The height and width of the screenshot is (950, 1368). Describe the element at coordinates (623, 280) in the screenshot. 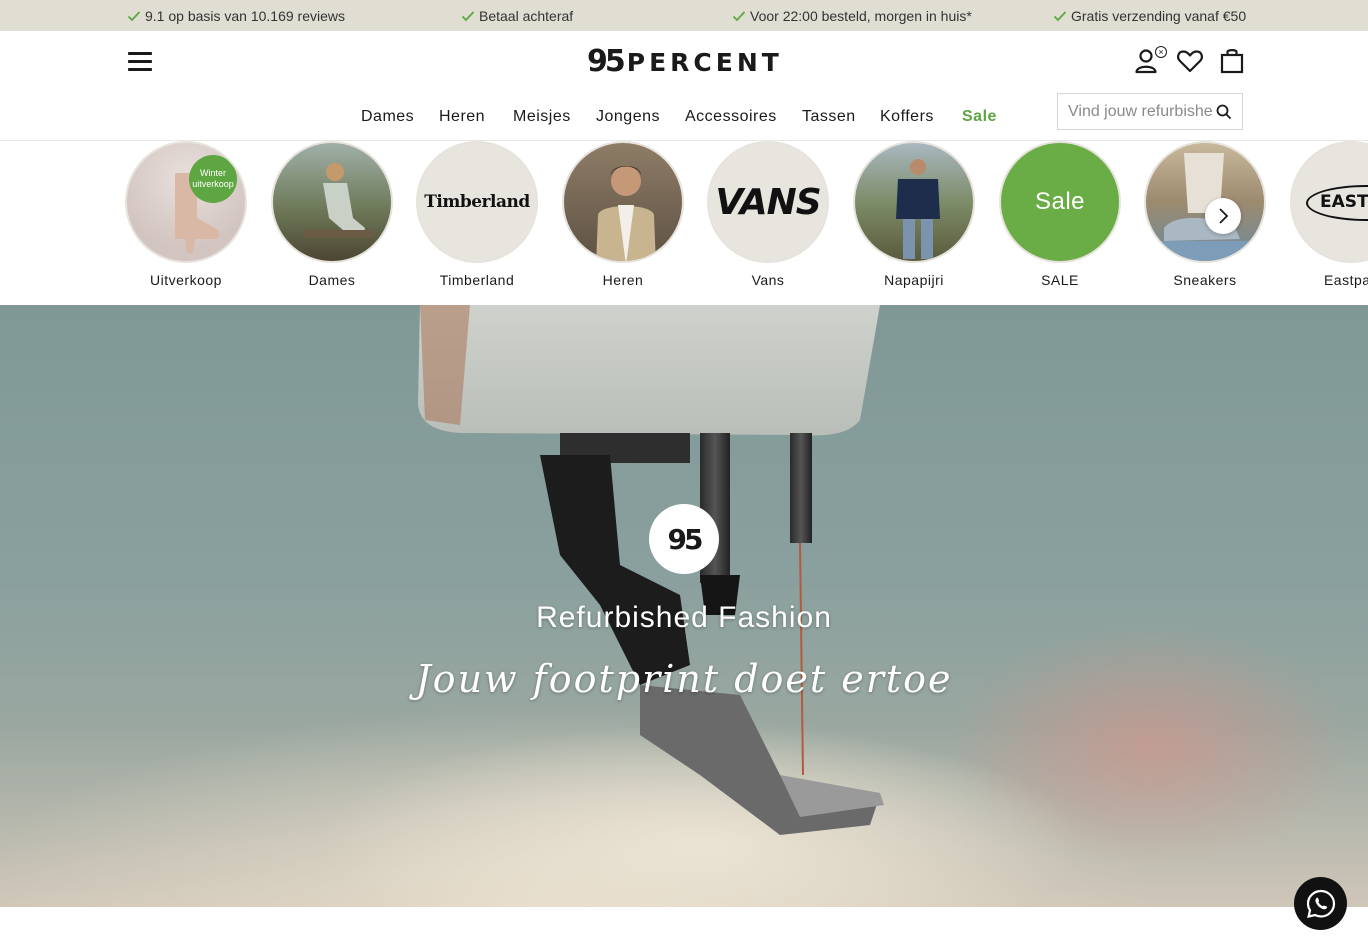

I see `category-label: Heren` at that location.